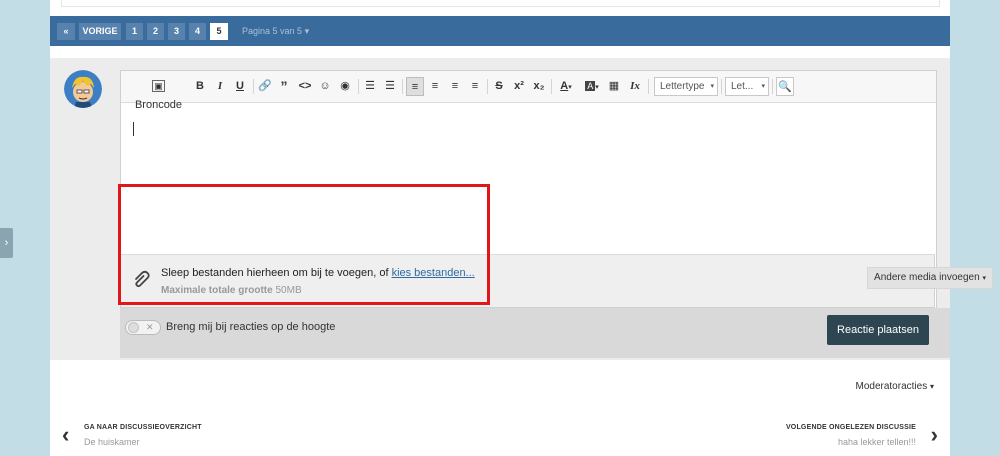 This screenshot has width=1000, height=456. I want to click on first-page-button: «, so click(66, 31).